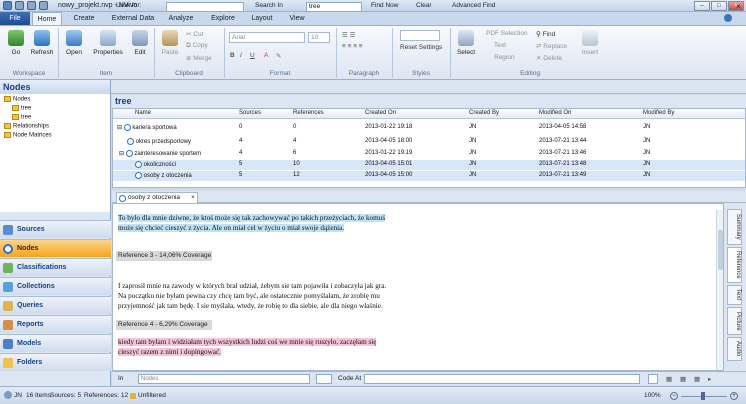 The height and width of the screenshot is (404, 746). What do you see at coordinates (205, 7) in the screenshot?
I see `look-for-input` at bounding box center [205, 7].